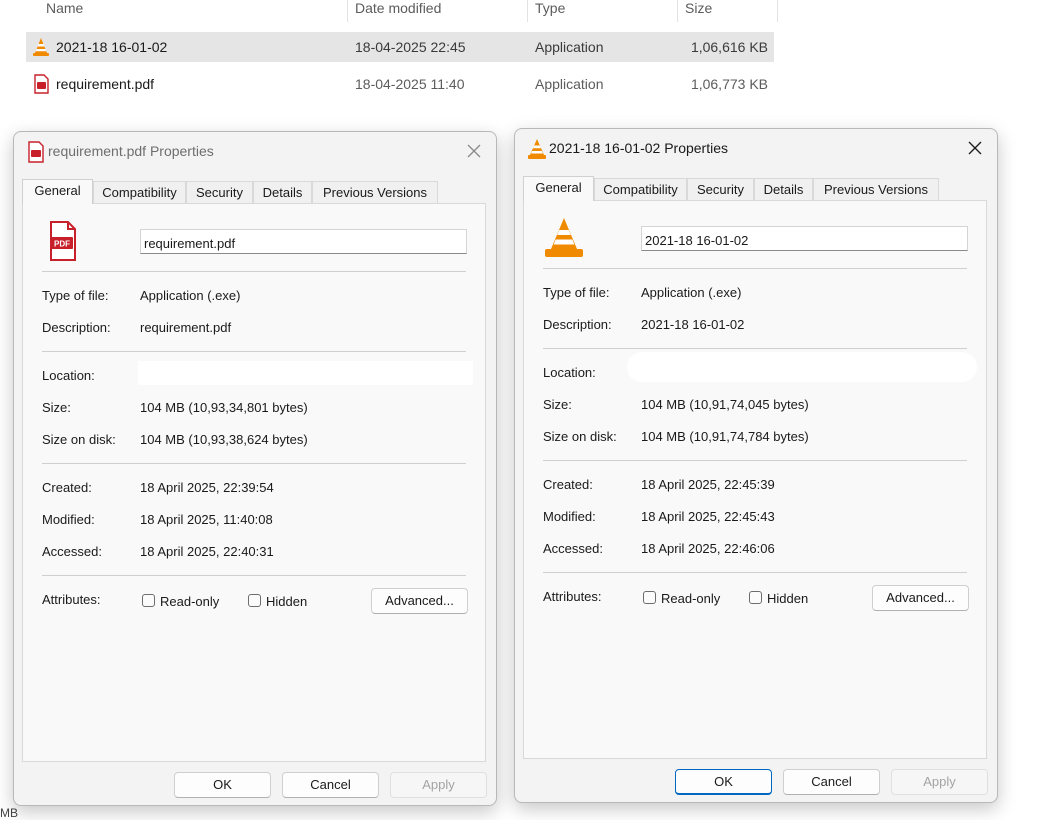 The height and width of the screenshot is (820, 1037). What do you see at coordinates (206, 519) in the screenshot?
I see `modified-value: 18 April 2025, 11:40:08` at bounding box center [206, 519].